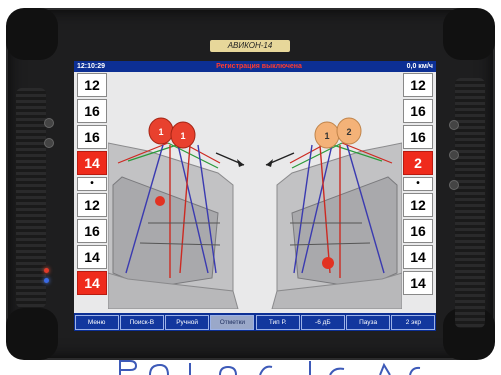 The image size is (501, 375). Describe the element at coordinates (270, 367) in the screenshot. I see `caption-fragment` at that location.